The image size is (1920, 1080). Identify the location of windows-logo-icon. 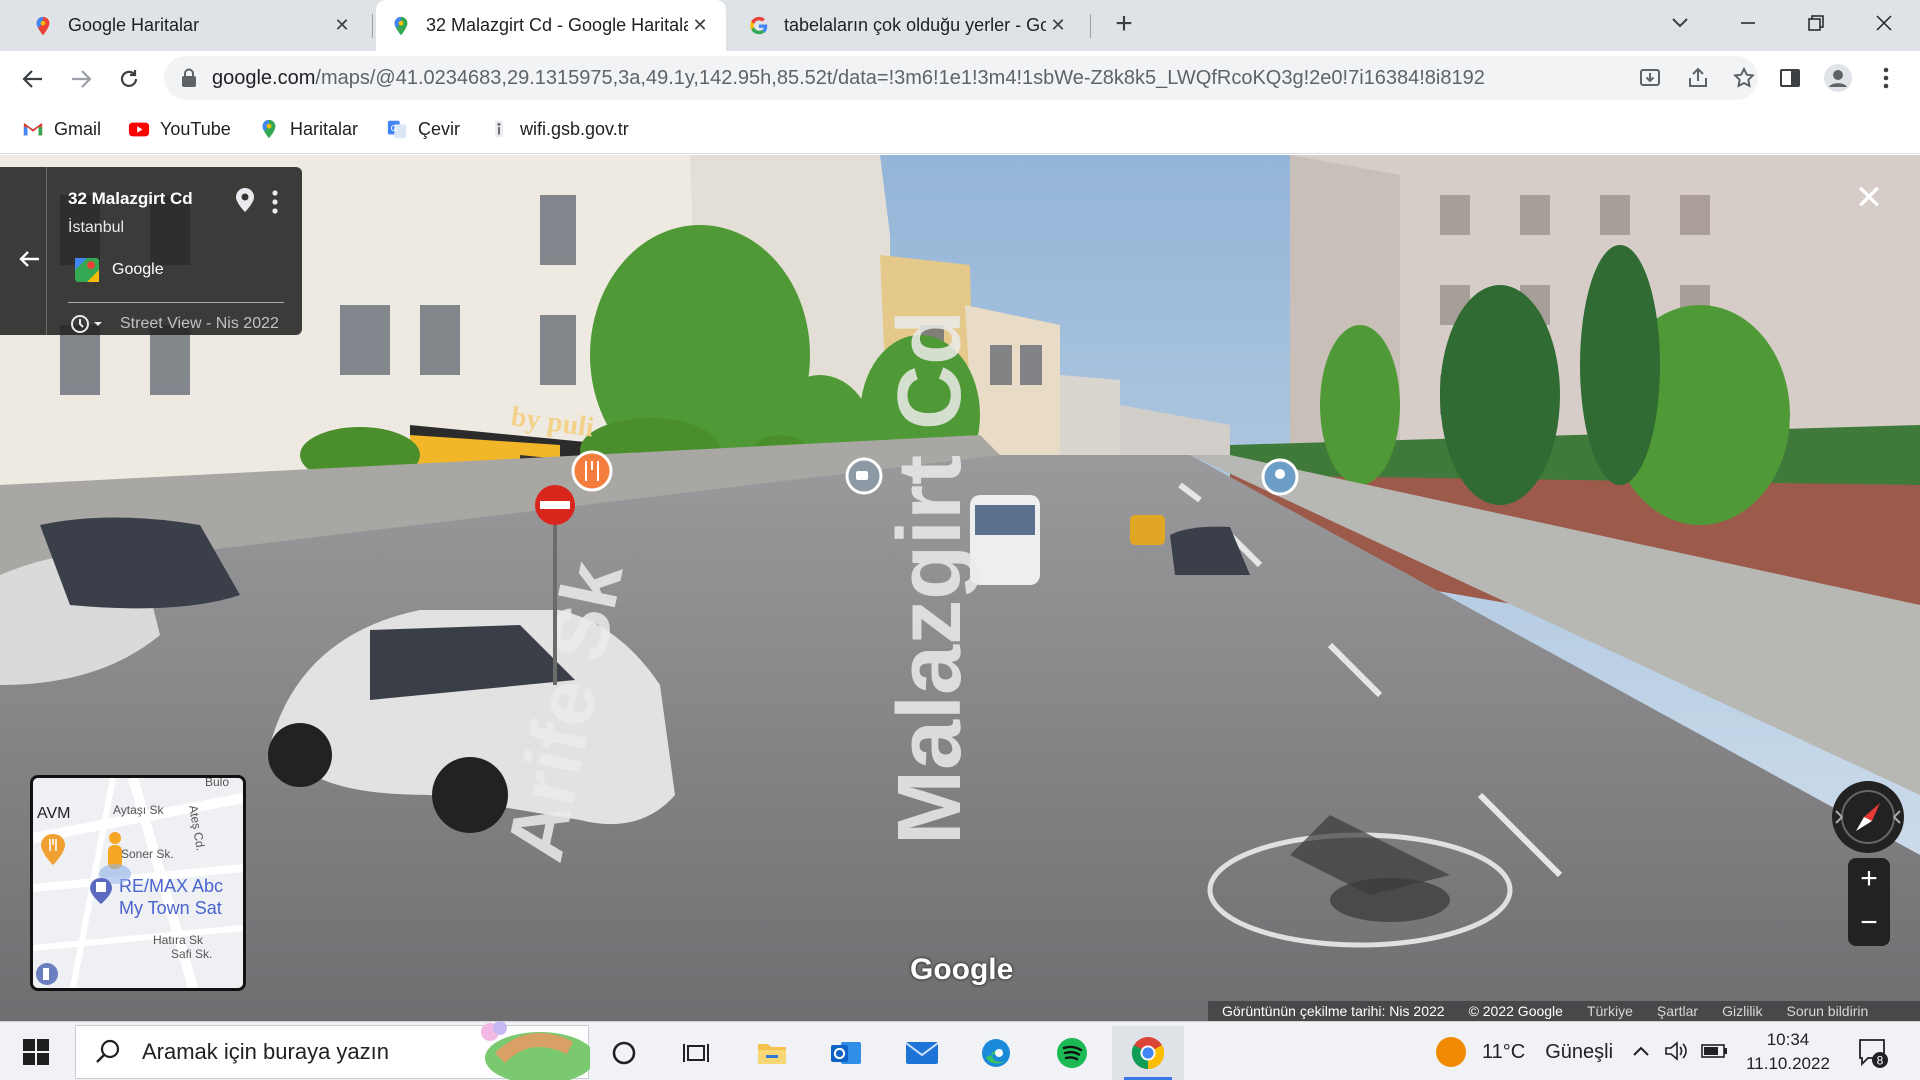
(36, 1052).